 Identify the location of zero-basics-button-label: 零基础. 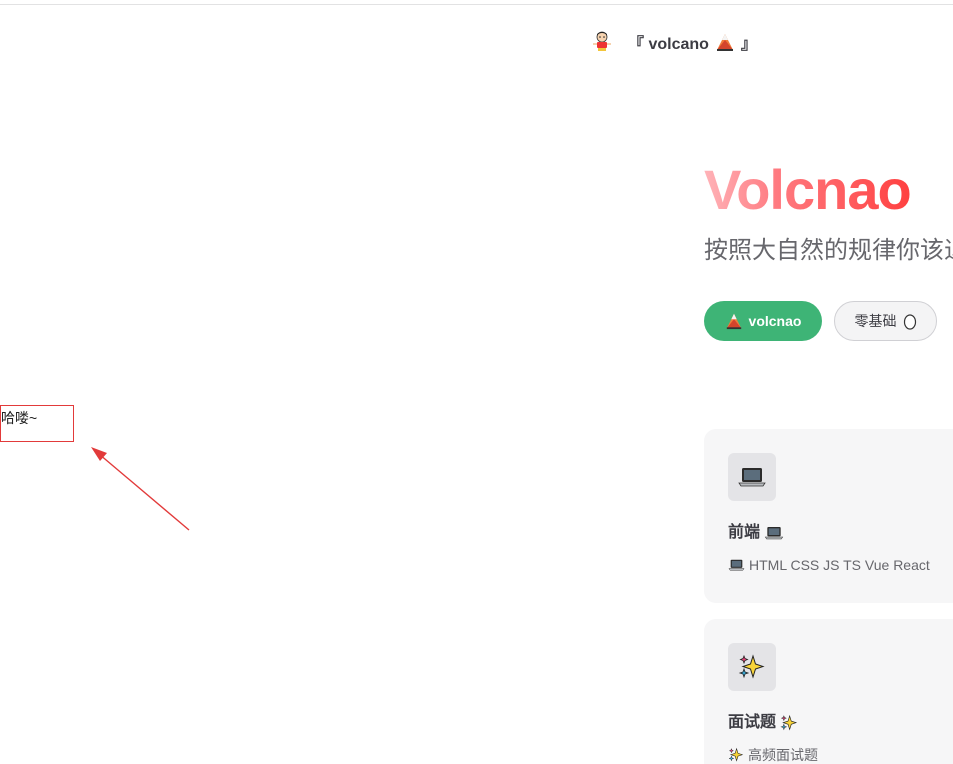
(875, 321).